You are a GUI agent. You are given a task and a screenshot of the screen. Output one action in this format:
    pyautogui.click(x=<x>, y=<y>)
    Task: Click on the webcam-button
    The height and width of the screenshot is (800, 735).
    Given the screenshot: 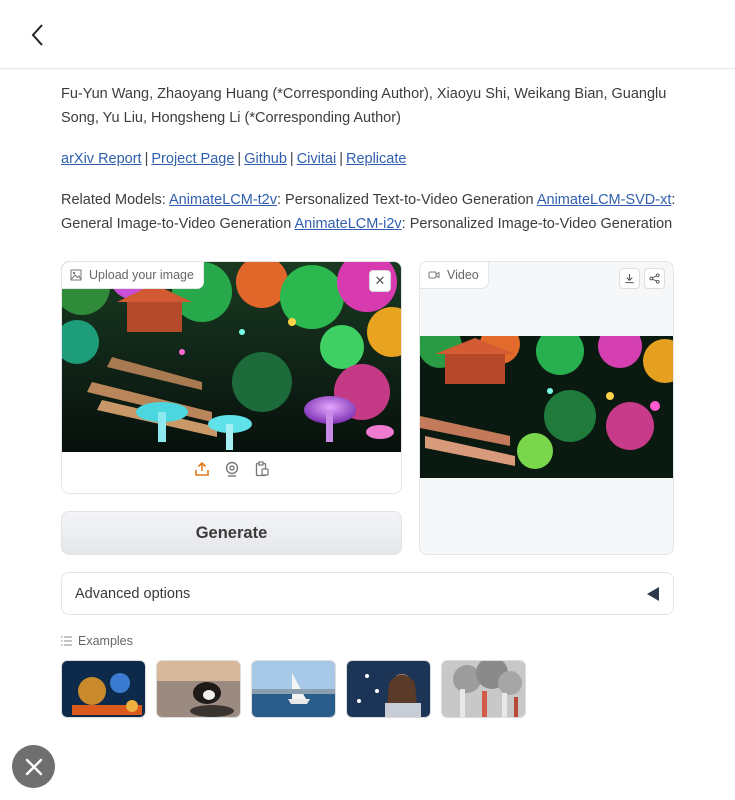 What is the action you would take?
    pyautogui.click(x=232, y=469)
    